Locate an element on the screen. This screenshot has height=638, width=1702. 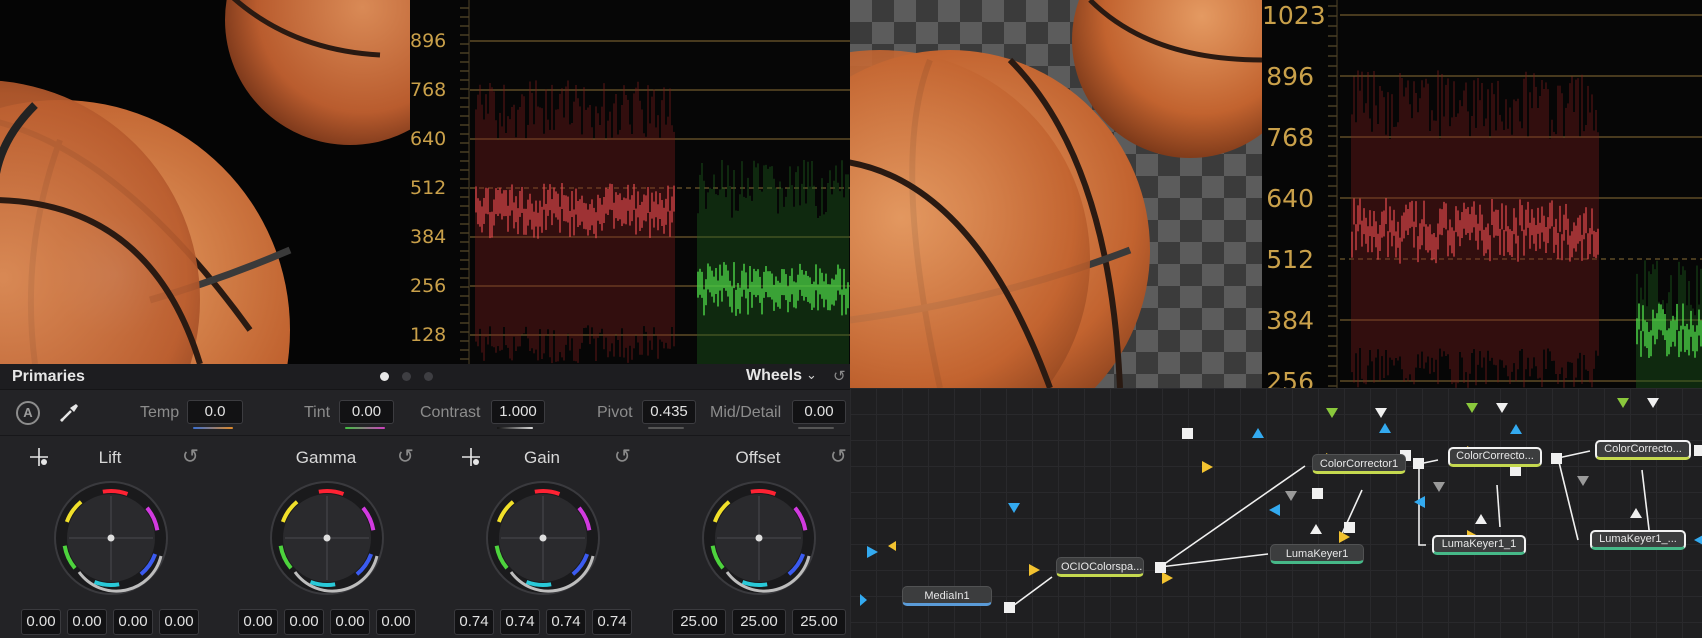
auto-balance-icon: A is located at coordinates (28, 413).